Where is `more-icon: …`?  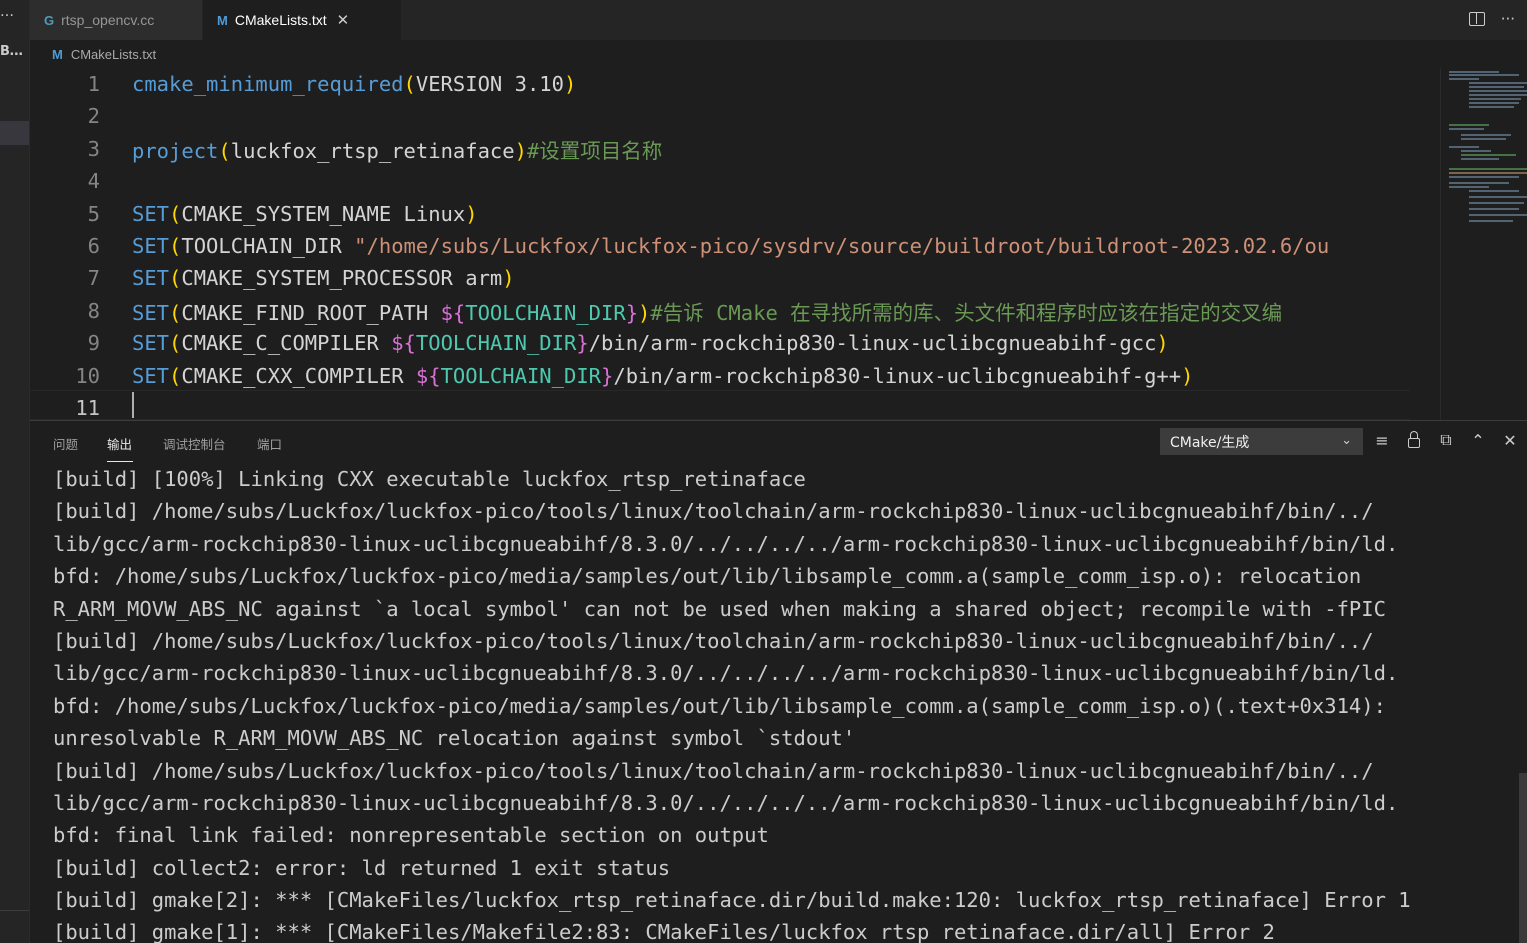
more-icon: … is located at coordinates (7, 12).